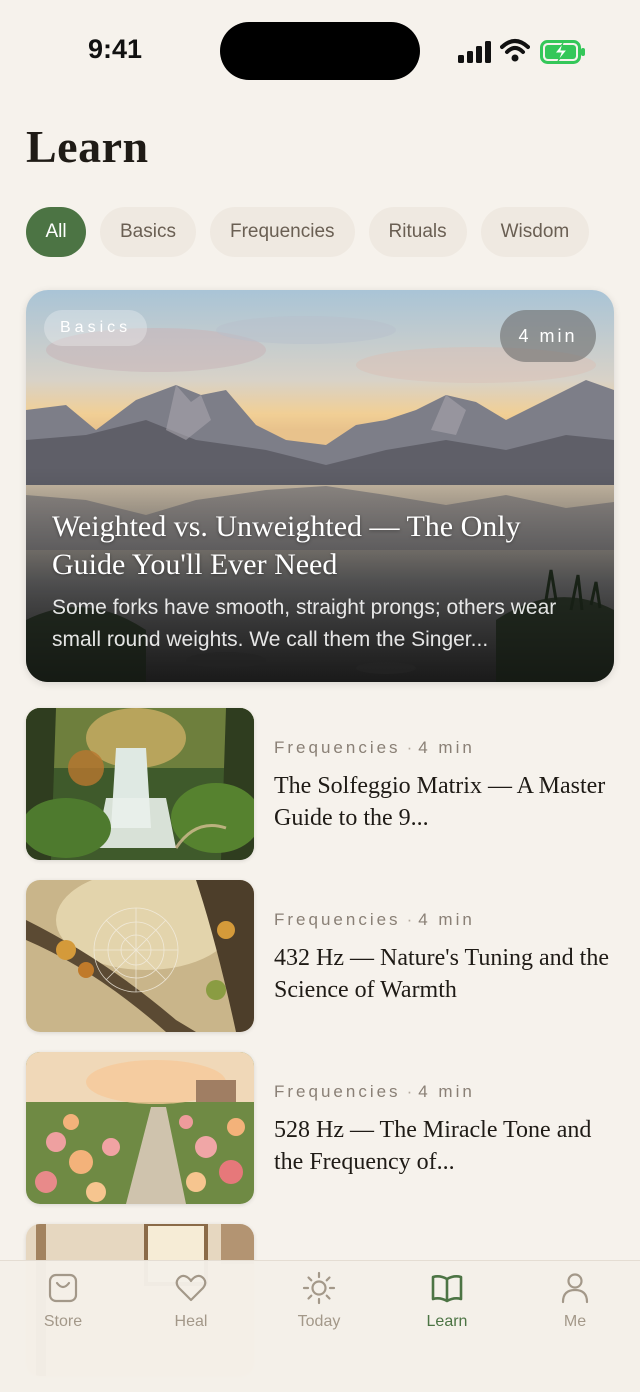 The height and width of the screenshot is (1392, 640). Describe the element at coordinates (575, 1306) in the screenshot. I see `tab-me: Me` at that location.